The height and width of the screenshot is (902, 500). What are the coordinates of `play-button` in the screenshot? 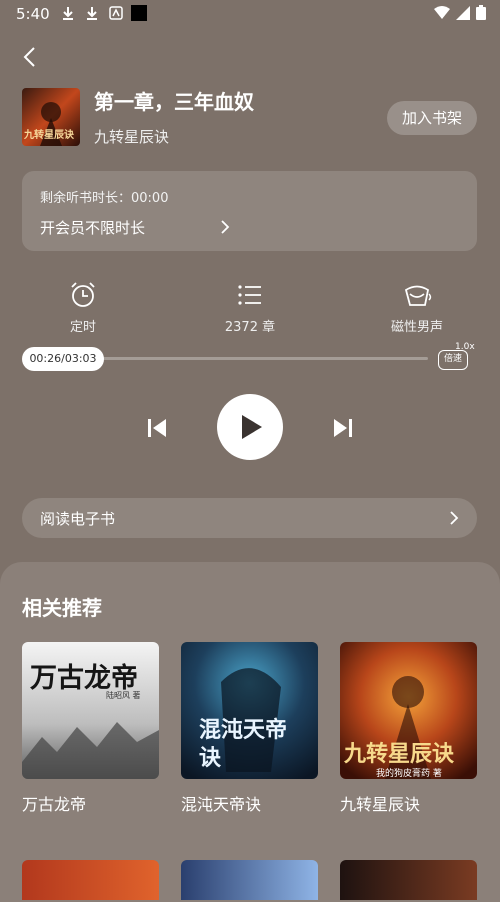 It's located at (250, 427).